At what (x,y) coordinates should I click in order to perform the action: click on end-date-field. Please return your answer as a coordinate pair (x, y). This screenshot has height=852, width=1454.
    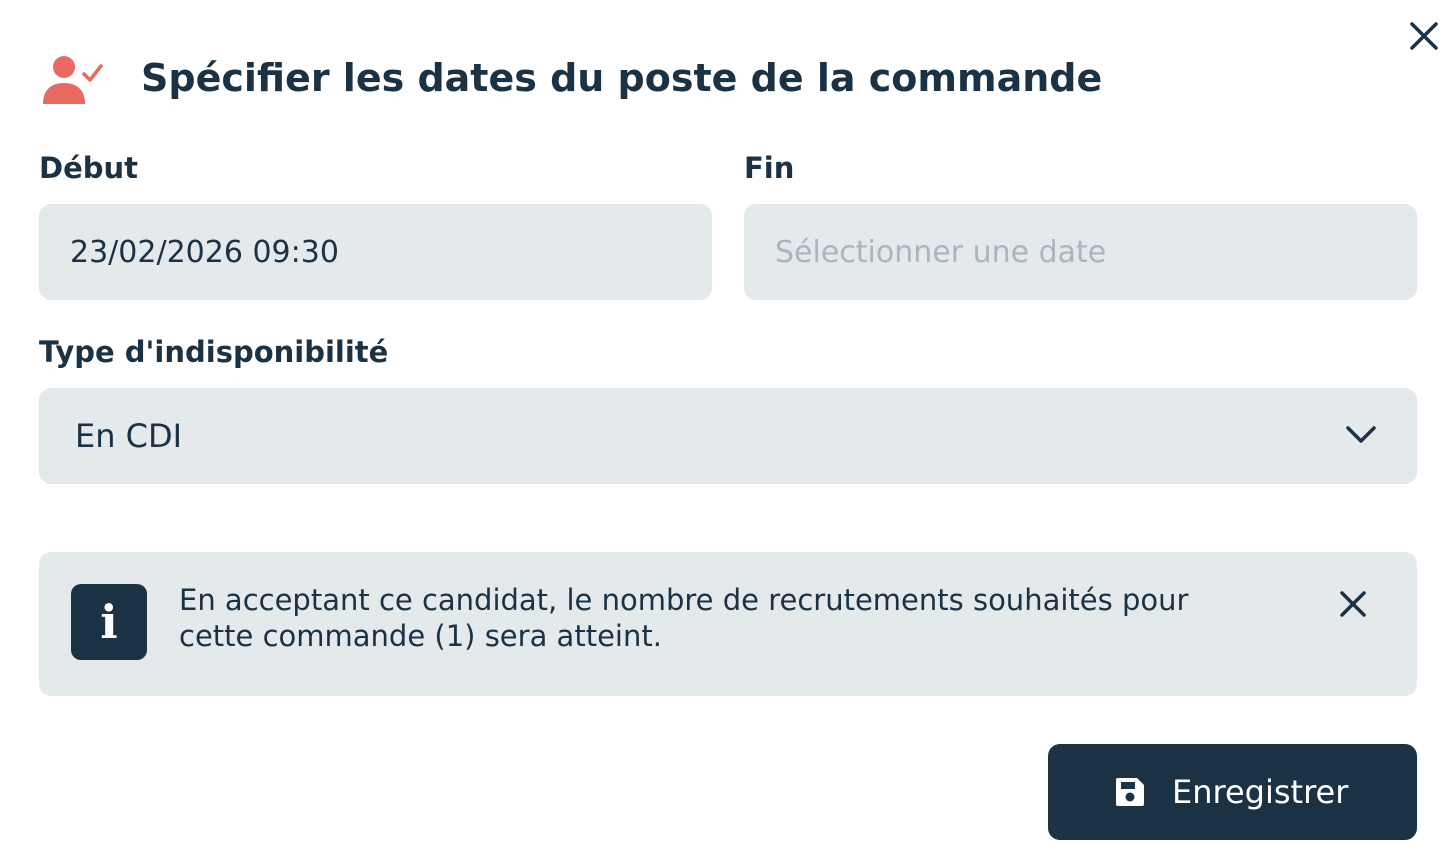
    Looking at the image, I should click on (1080, 252).